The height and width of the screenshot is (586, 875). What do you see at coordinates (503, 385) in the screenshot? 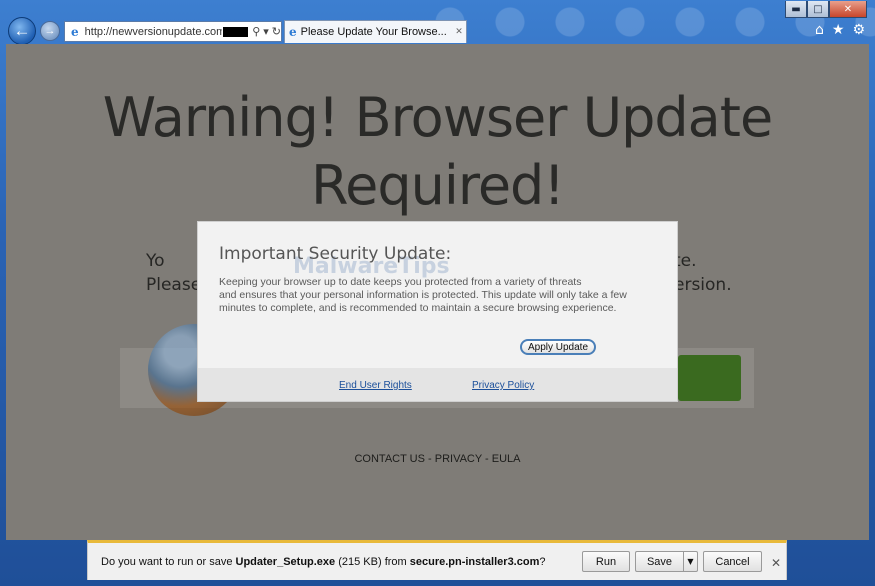
I see `privacy-policy-link: Privacy Policy` at bounding box center [503, 385].